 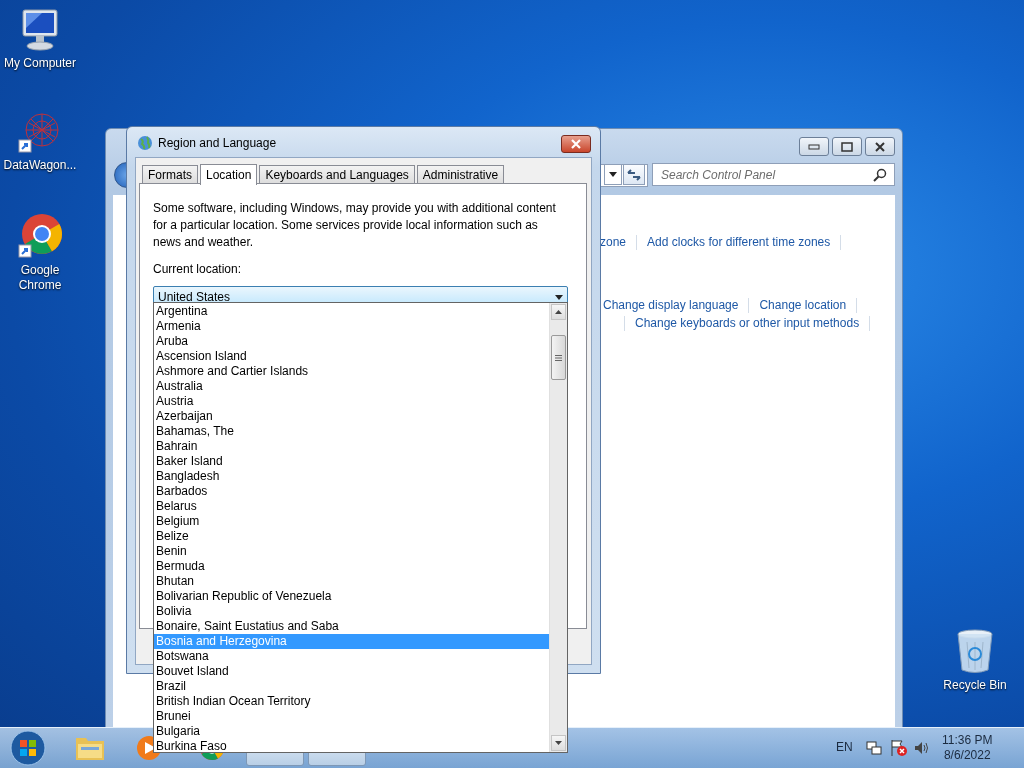 I want to click on scroll-down-button, so click(x=558, y=743).